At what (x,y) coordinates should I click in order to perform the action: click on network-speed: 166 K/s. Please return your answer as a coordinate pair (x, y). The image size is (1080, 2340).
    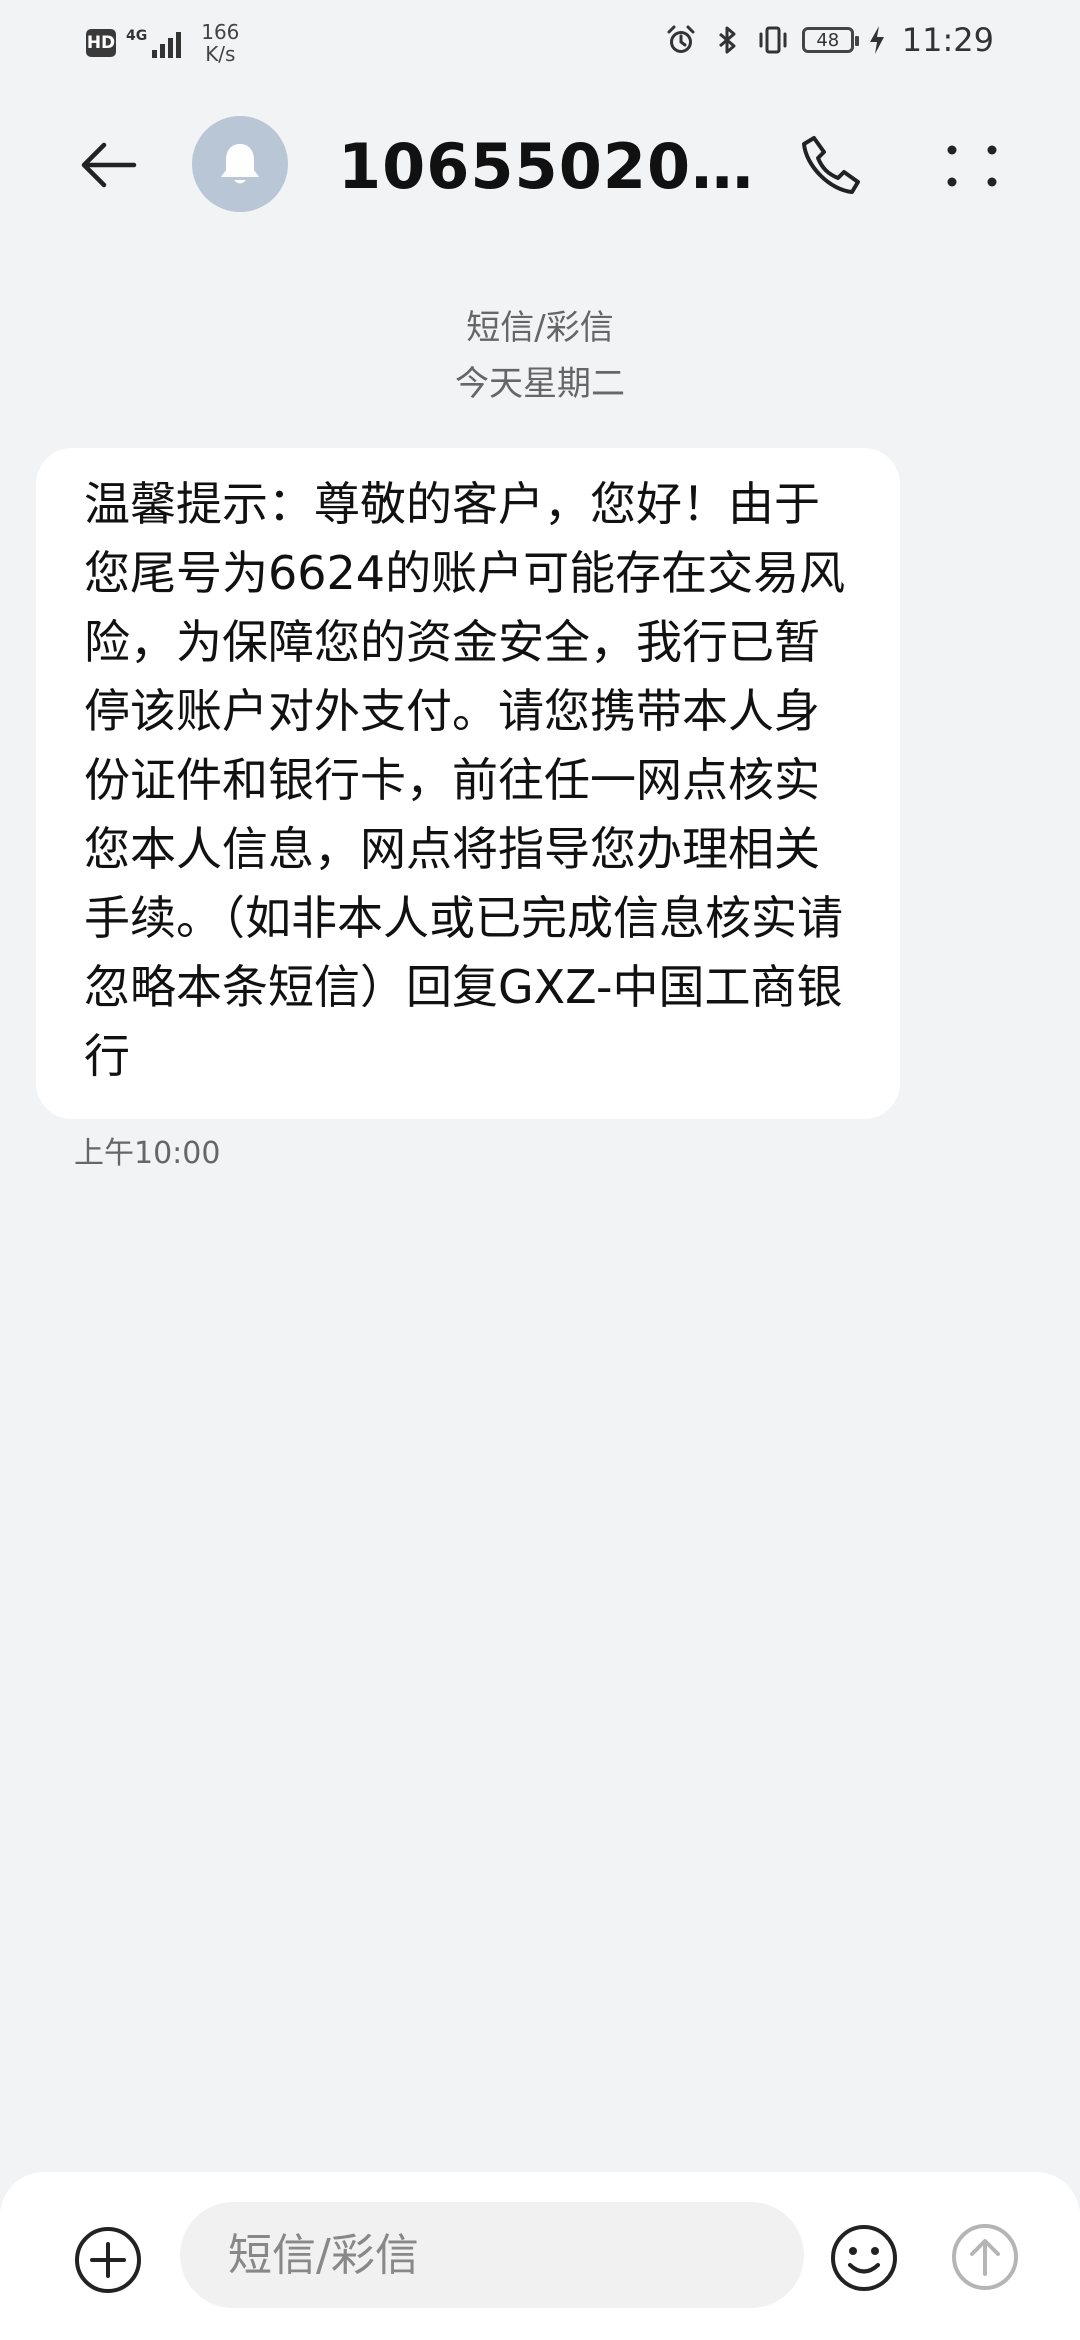
    Looking at the image, I should click on (220, 43).